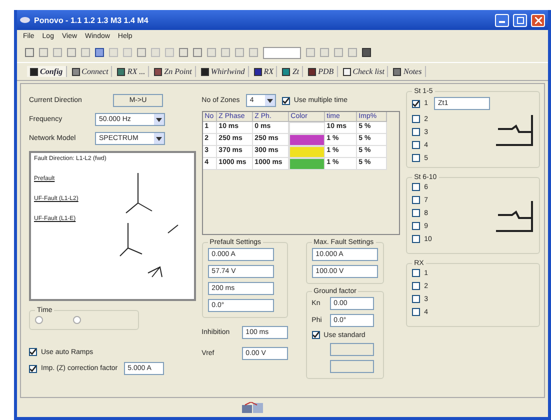  I want to click on minimize-button, so click(502, 20).